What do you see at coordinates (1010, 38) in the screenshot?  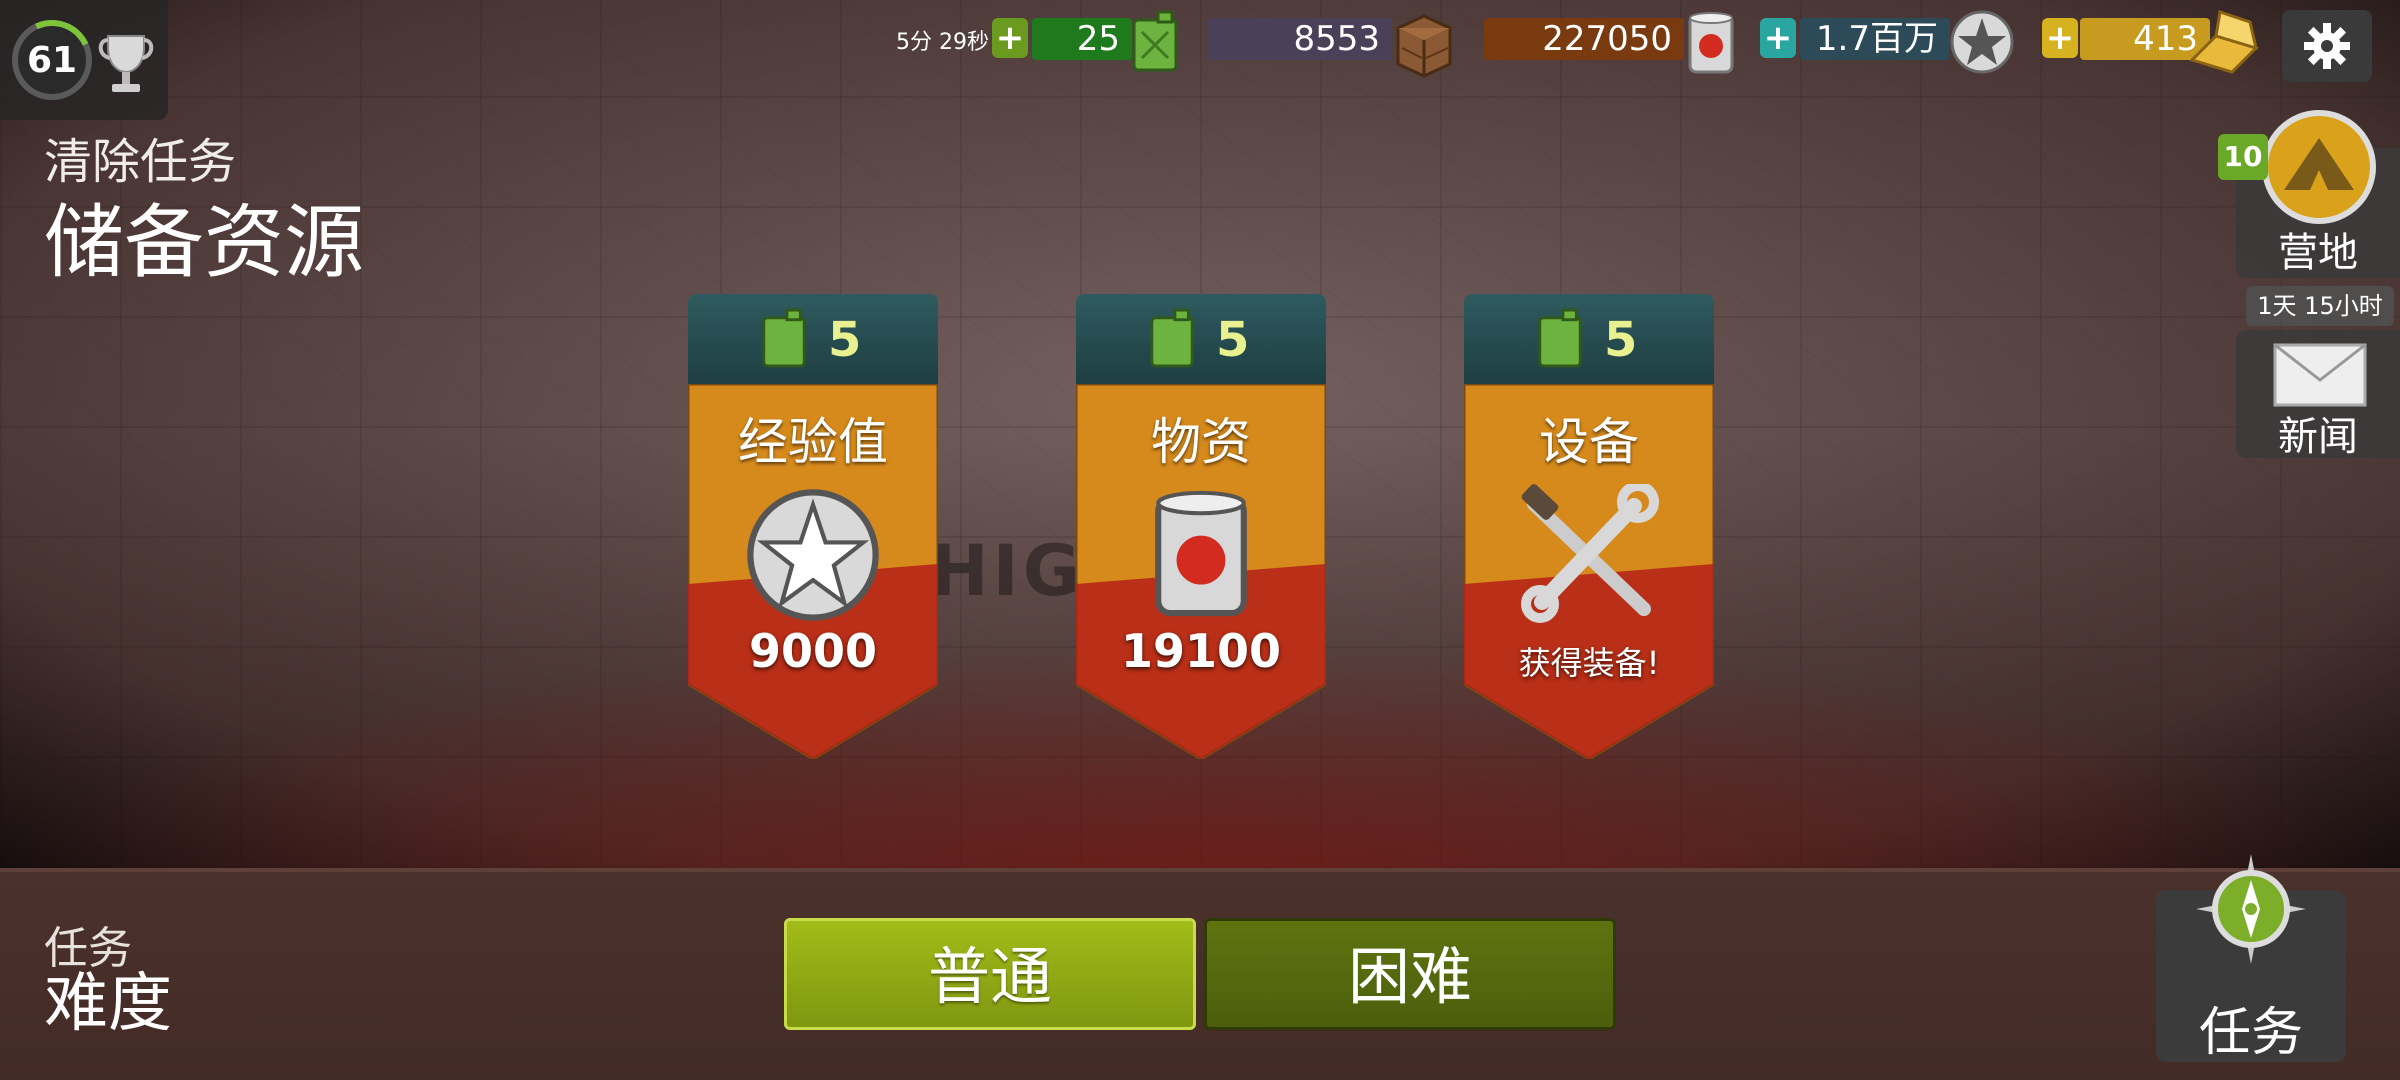 I see `add-fuel-button: +` at bounding box center [1010, 38].